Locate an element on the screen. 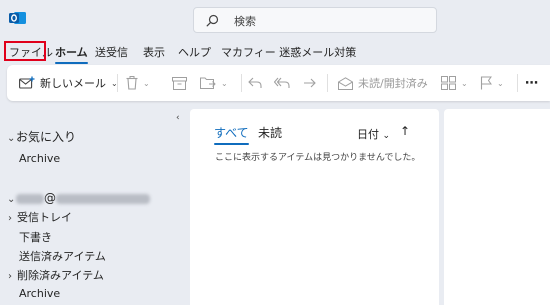 The image size is (550, 305). menu-bar: ファイル ホーム 送受信 表示 ヘルプ マカフィー 迷惑メール対策 is located at coordinates (275, 52).